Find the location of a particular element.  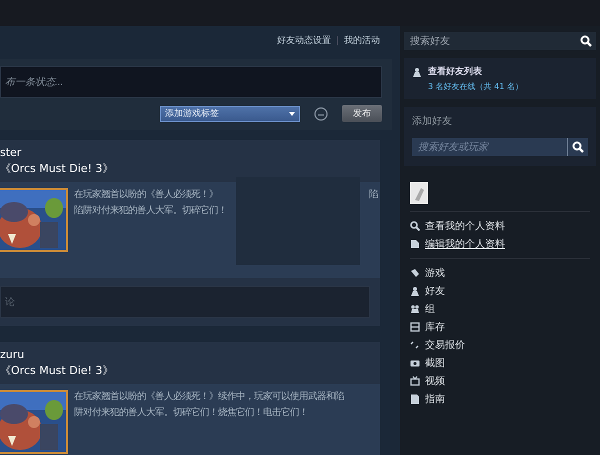

menu-item: 视频 is located at coordinates (427, 381).